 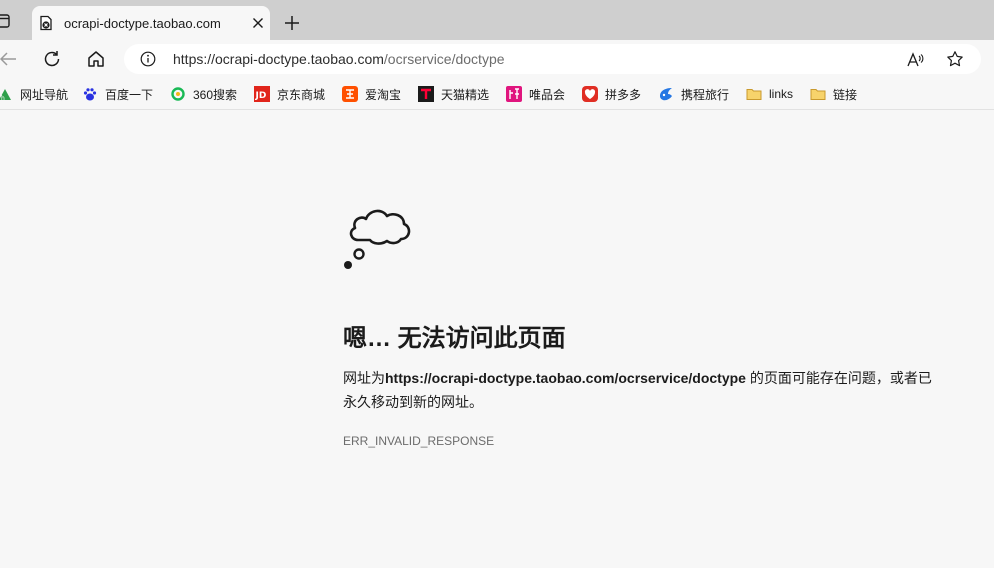 What do you see at coordinates (915, 60) in the screenshot?
I see `read-aloud-icon` at bounding box center [915, 60].